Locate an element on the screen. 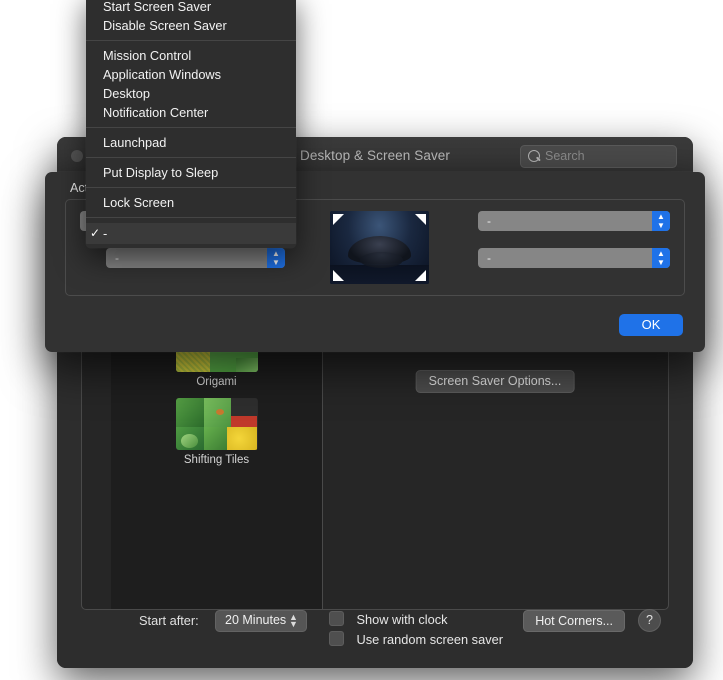 Image resolution: width=723 pixels, height=680 pixels. list-item: Shifting Tiles is located at coordinates (216, 432).